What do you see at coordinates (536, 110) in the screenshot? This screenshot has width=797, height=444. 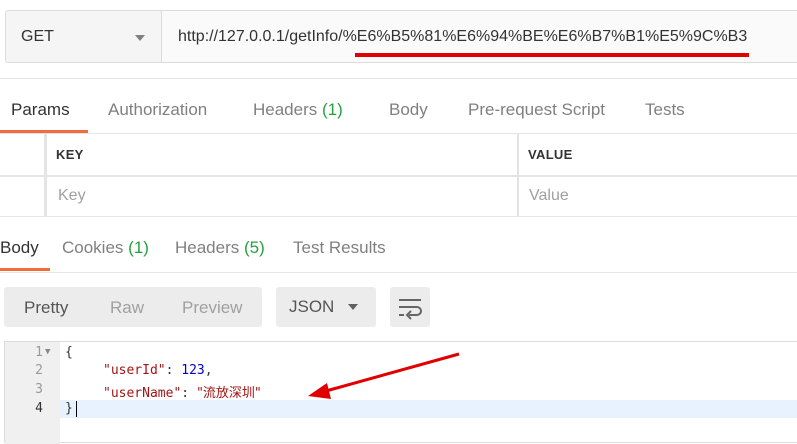 I see `tab-pre-request-script: Pre-request Script` at bounding box center [536, 110].